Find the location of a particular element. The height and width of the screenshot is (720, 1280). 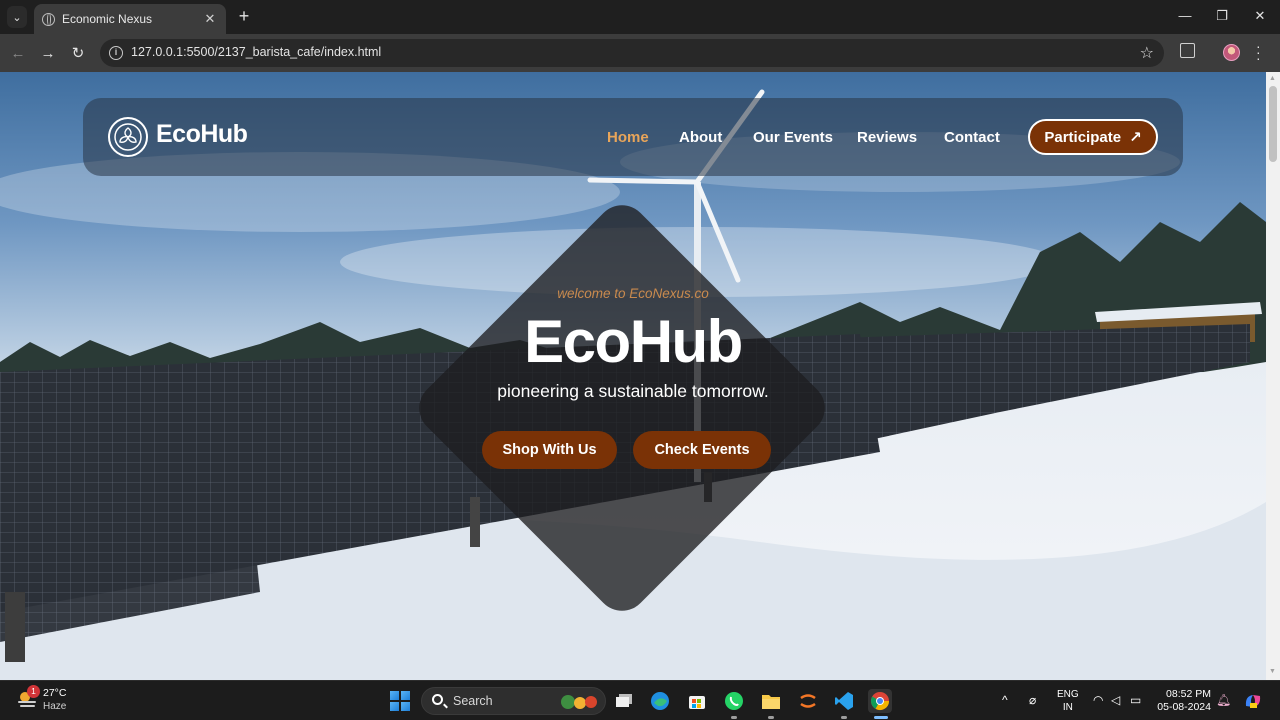

volume-icon: ◁ is located at coordinates (1115, 700).